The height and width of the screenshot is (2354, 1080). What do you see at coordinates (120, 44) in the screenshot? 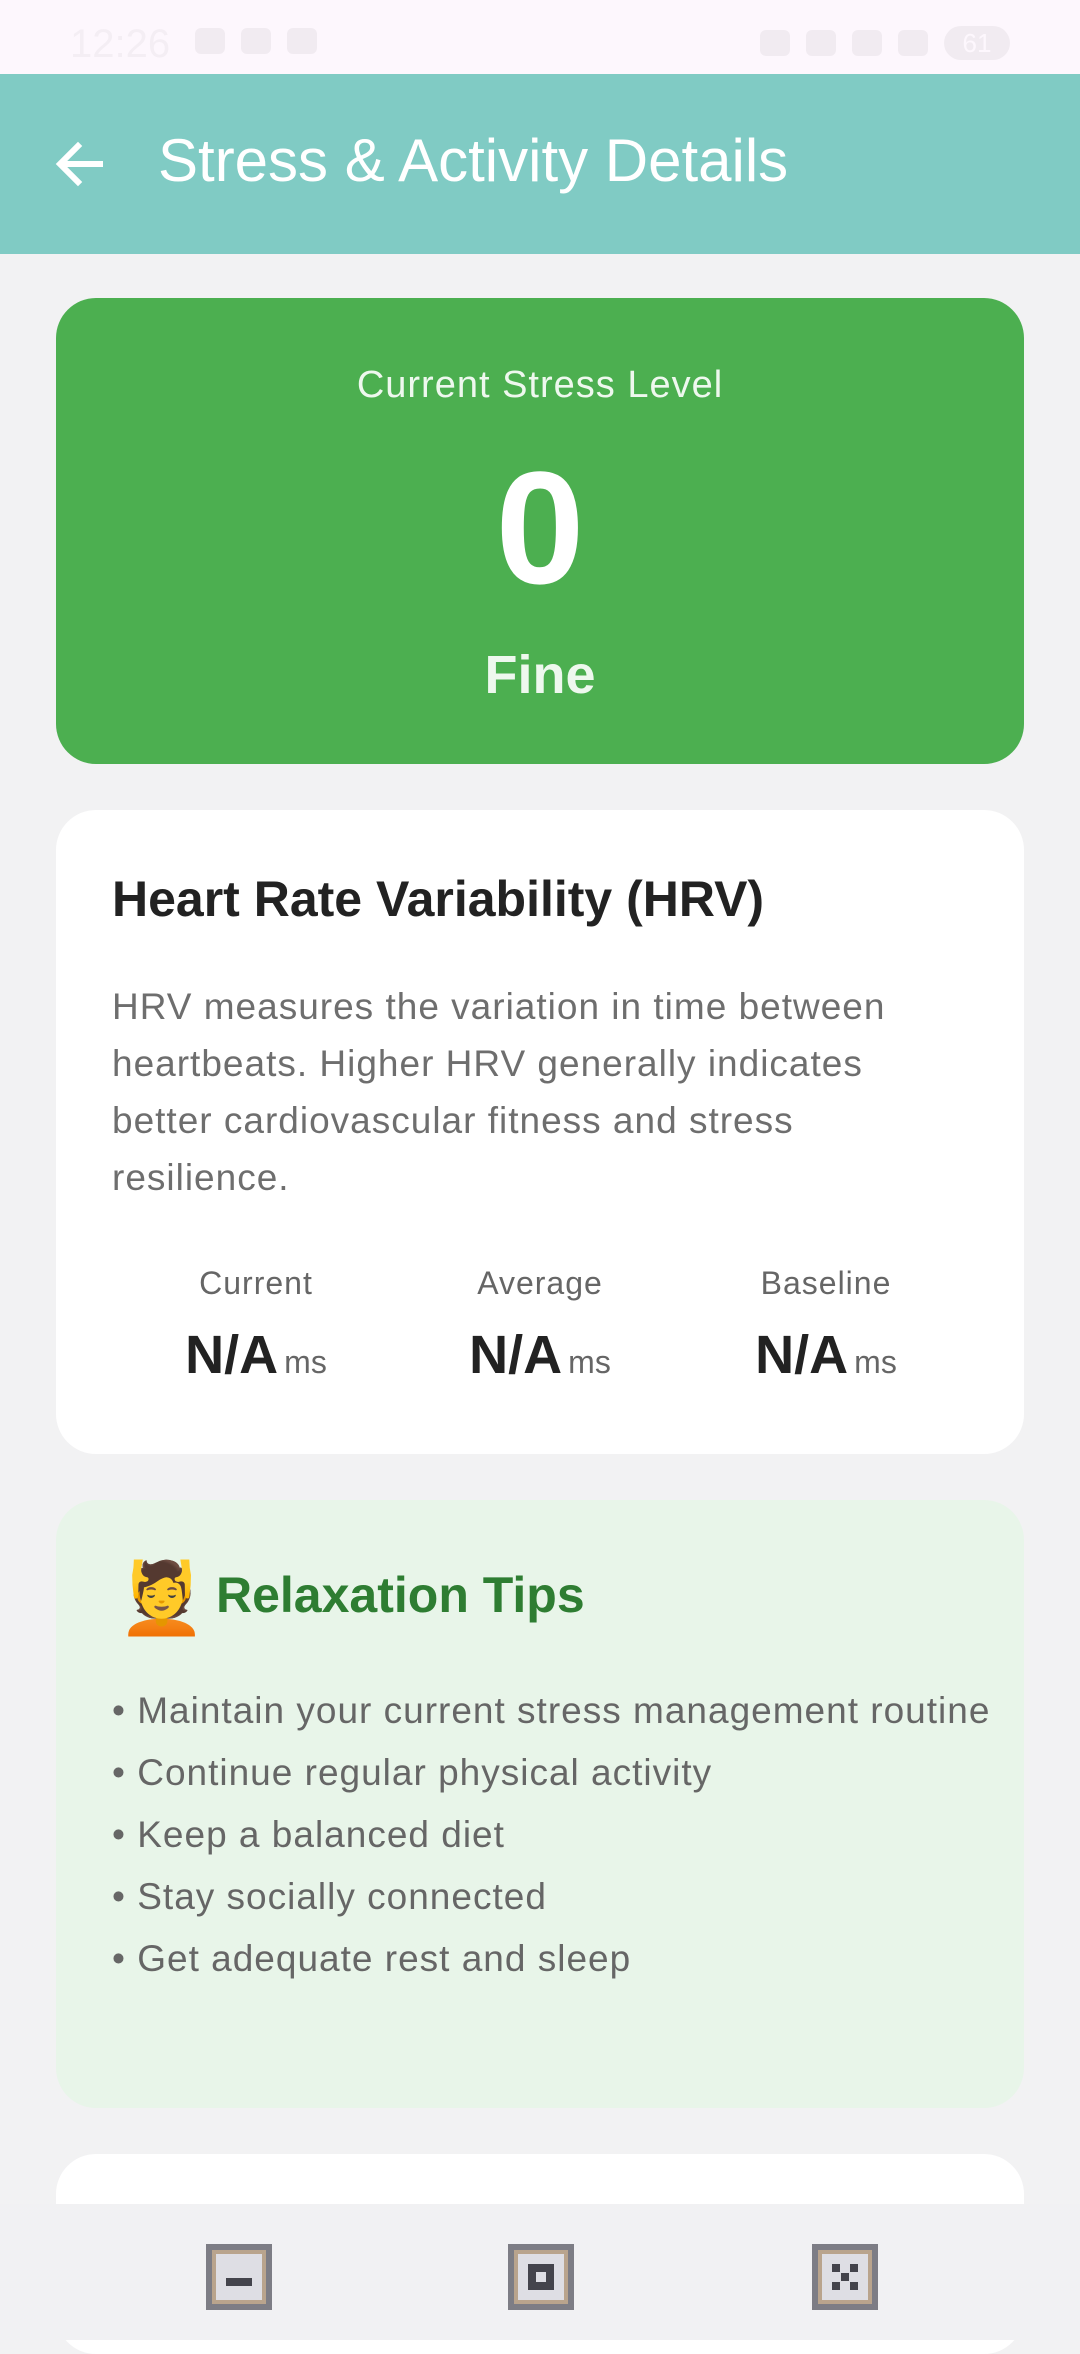
I see `status-time: 12:26` at bounding box center [120, 44].